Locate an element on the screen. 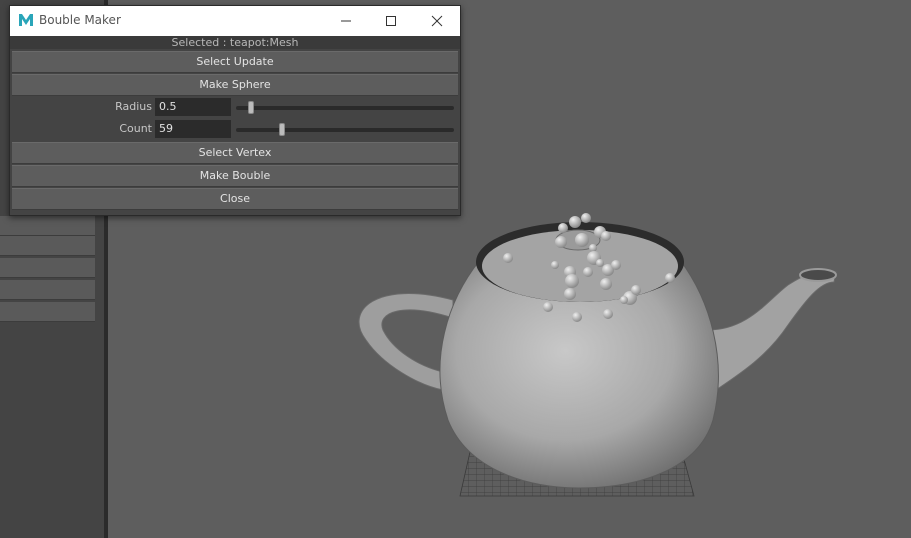 The height and width of the screenshot is (538, 911). radius-slider-handle is located at coordinates (251, 107).